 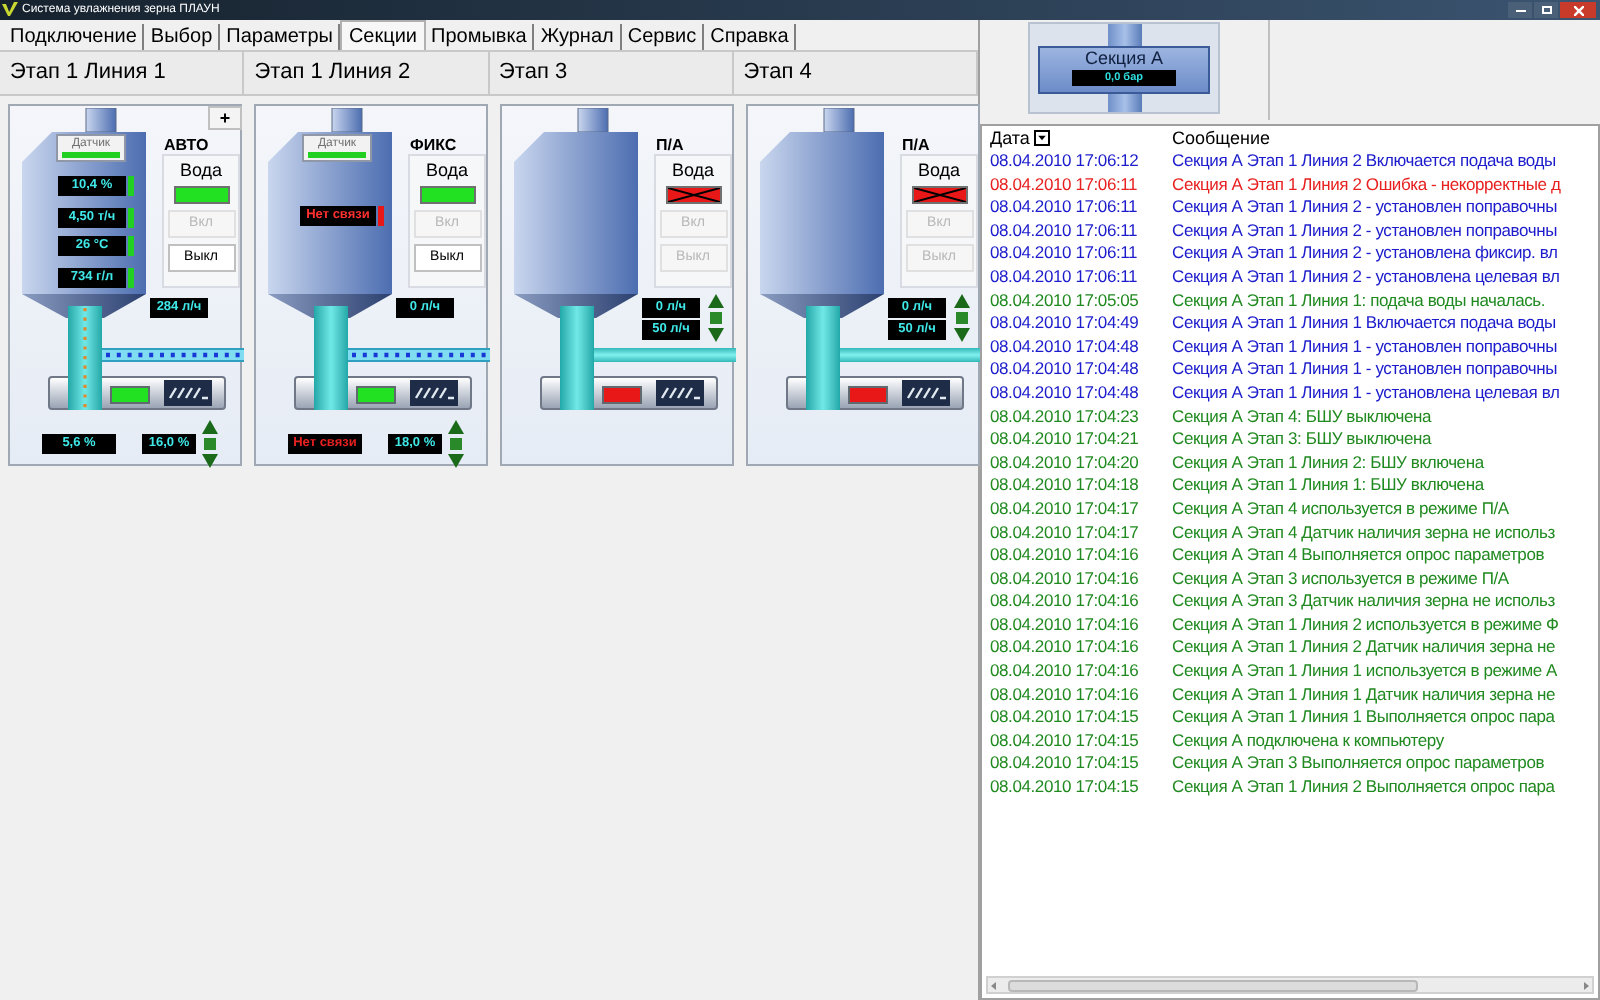 What do you see at coordinates (533, 73) in the screenshot?
I see `stage-title: Этап 3` at bounding box center [533, 73].